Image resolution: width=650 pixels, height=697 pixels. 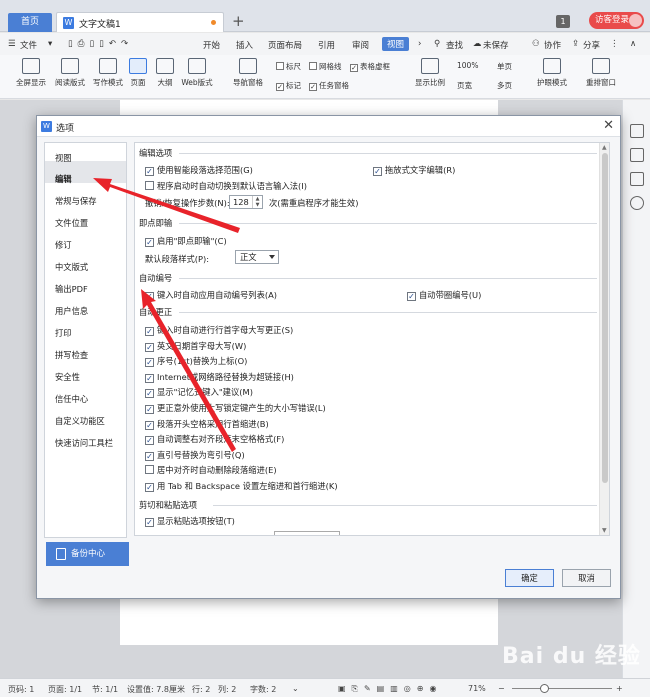 I want to click on nav-item-general-save: 常规与保存, so click(x=76, y=201).